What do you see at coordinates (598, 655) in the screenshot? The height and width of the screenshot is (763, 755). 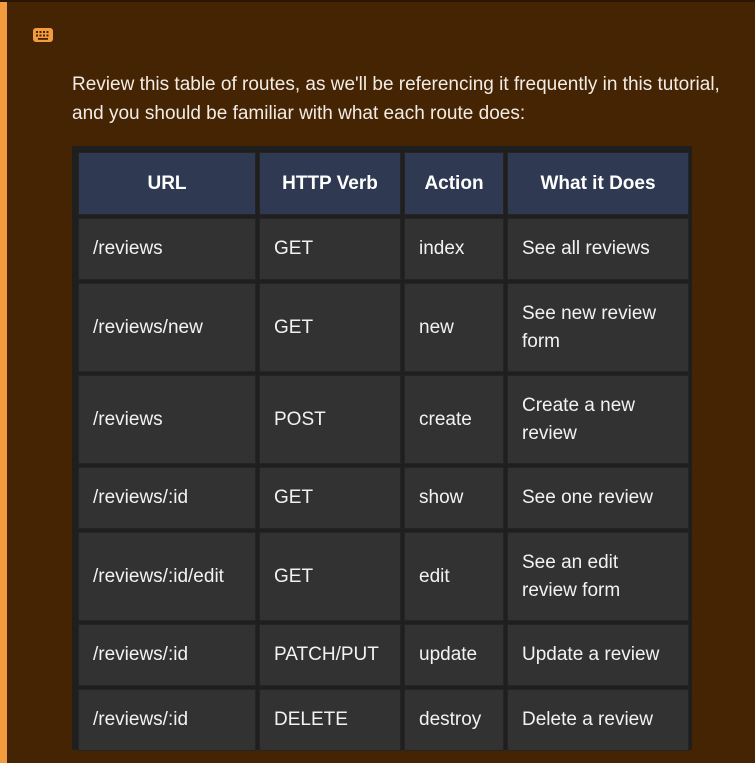 I see `cell-description: Update a review` at bounding box center [598, 655].